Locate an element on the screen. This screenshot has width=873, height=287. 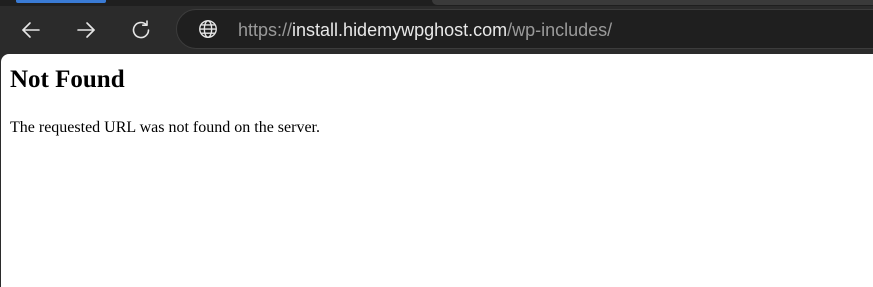
forward-button is located at coordinates (86, 30).